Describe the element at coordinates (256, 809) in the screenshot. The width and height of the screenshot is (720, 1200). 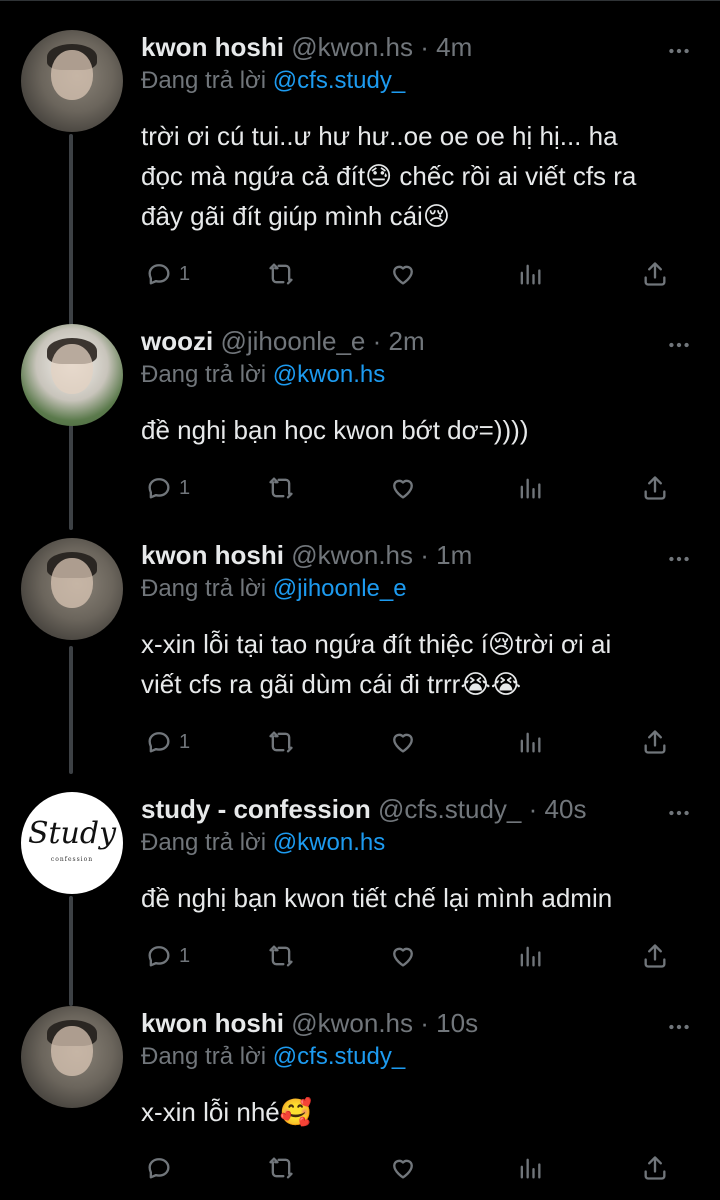
I see `display-name: study - confession` at that location.